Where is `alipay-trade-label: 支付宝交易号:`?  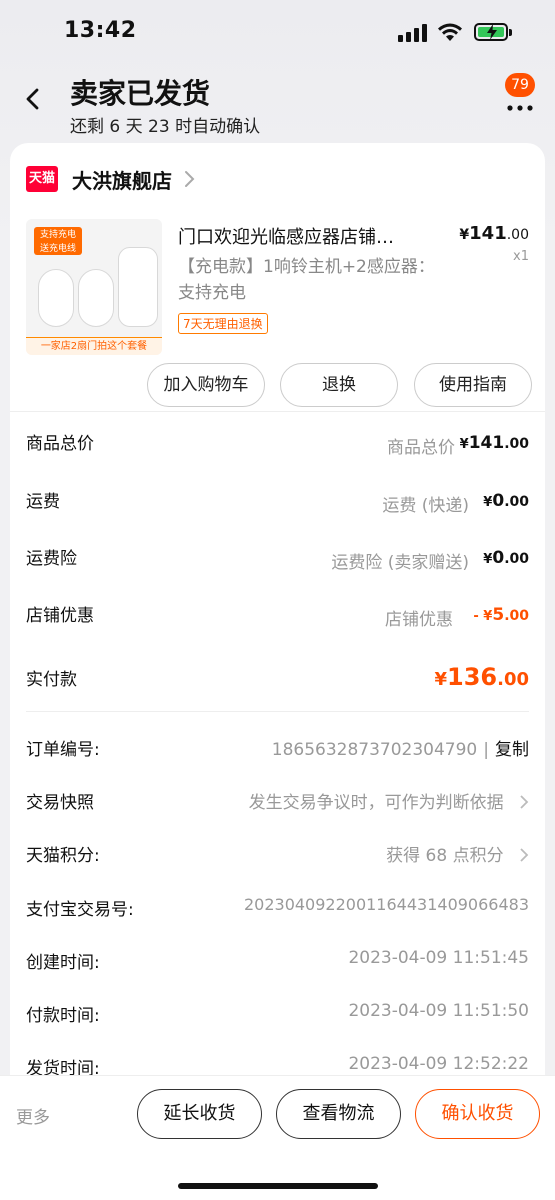 alipay-trade-label: 支付宝交易号: is located at coordinates (80, 910).